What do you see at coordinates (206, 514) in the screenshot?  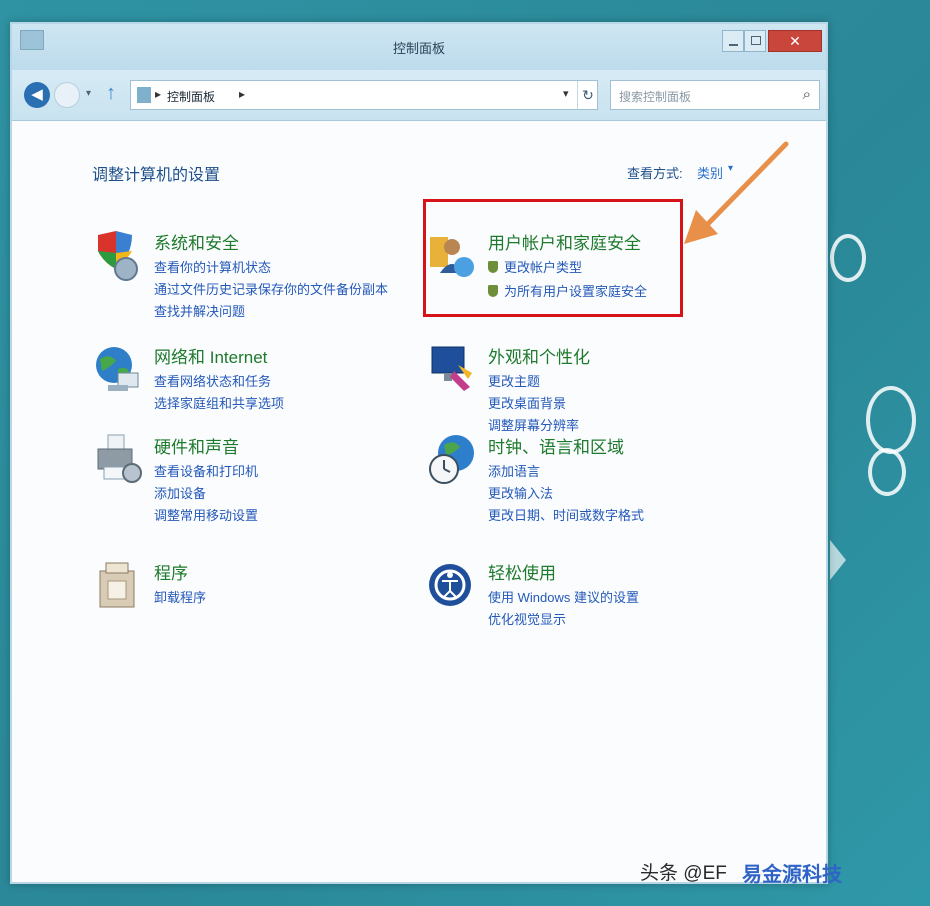 I see `category-link: 调整常用移动设置` at bounding box center [206, 514].